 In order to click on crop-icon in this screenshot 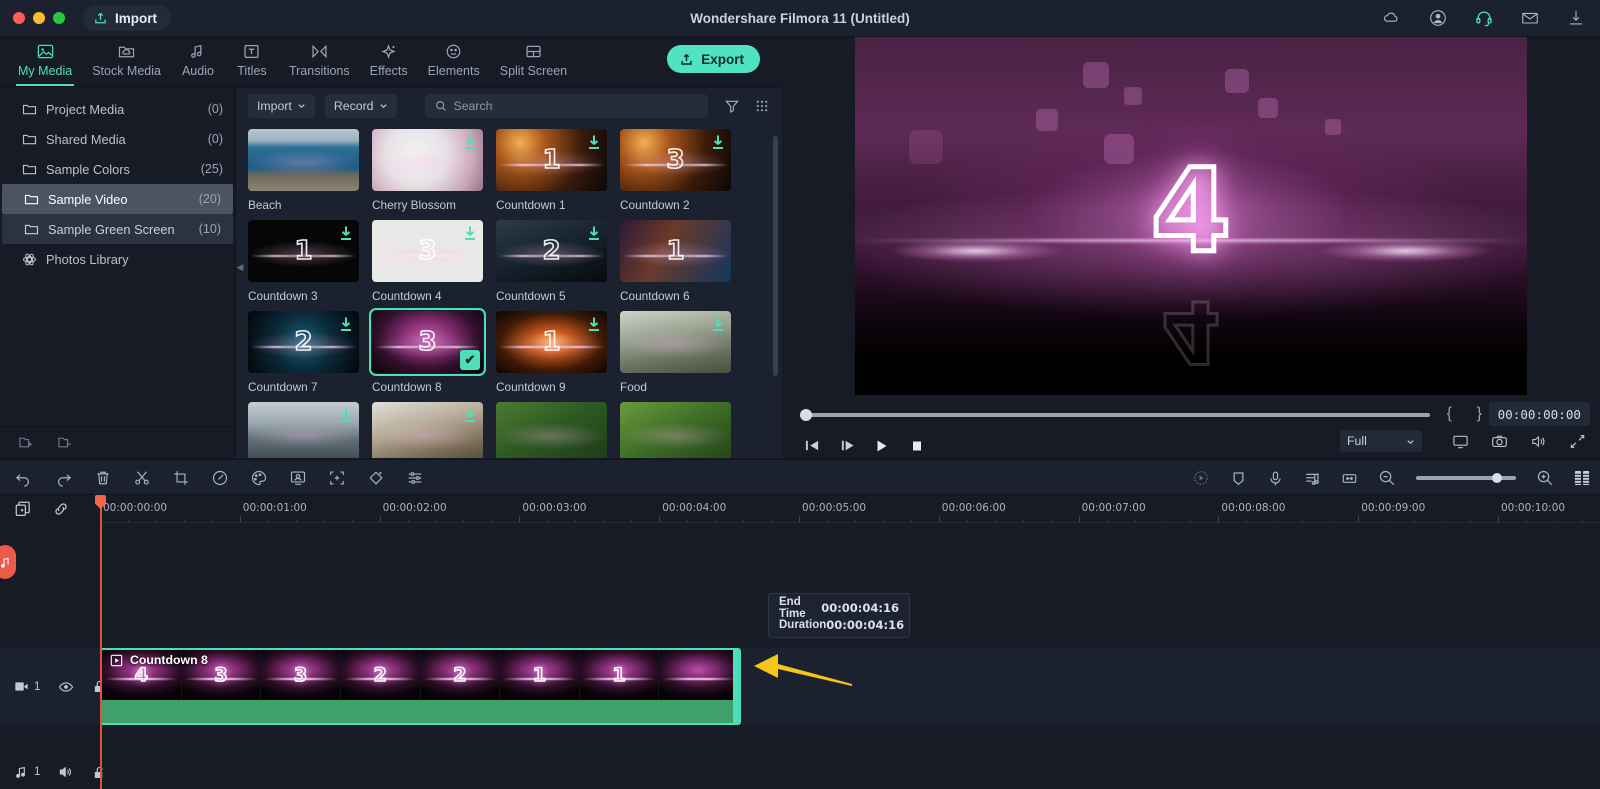, I will do `click(181, 478)`.